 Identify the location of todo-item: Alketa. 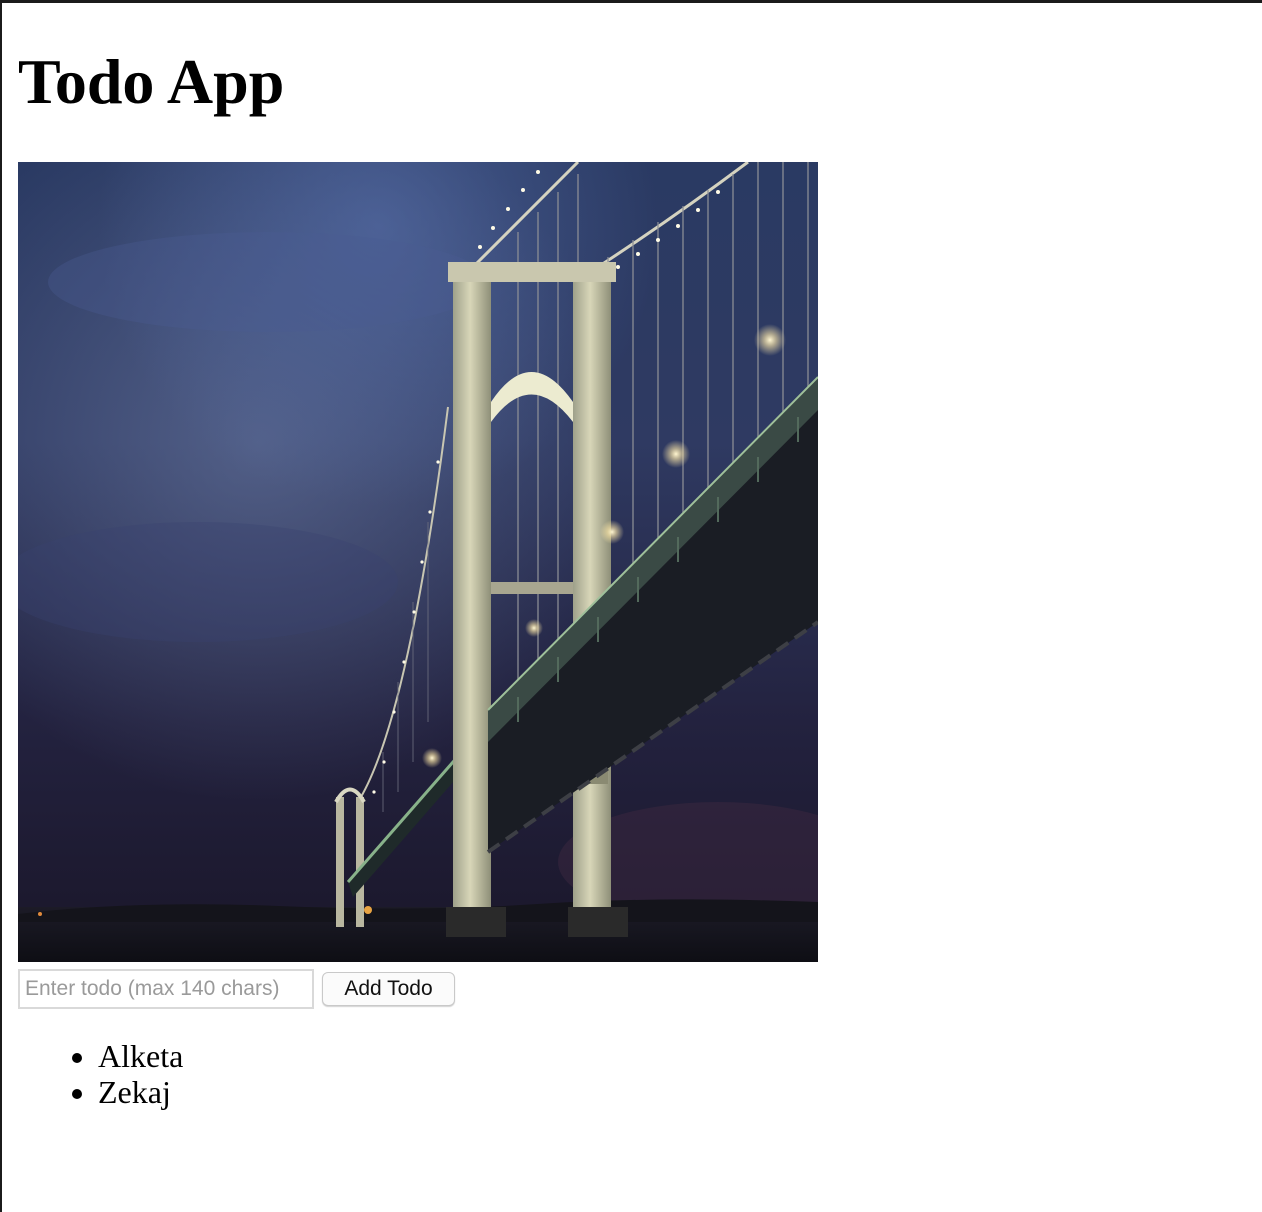
(140, 1056).